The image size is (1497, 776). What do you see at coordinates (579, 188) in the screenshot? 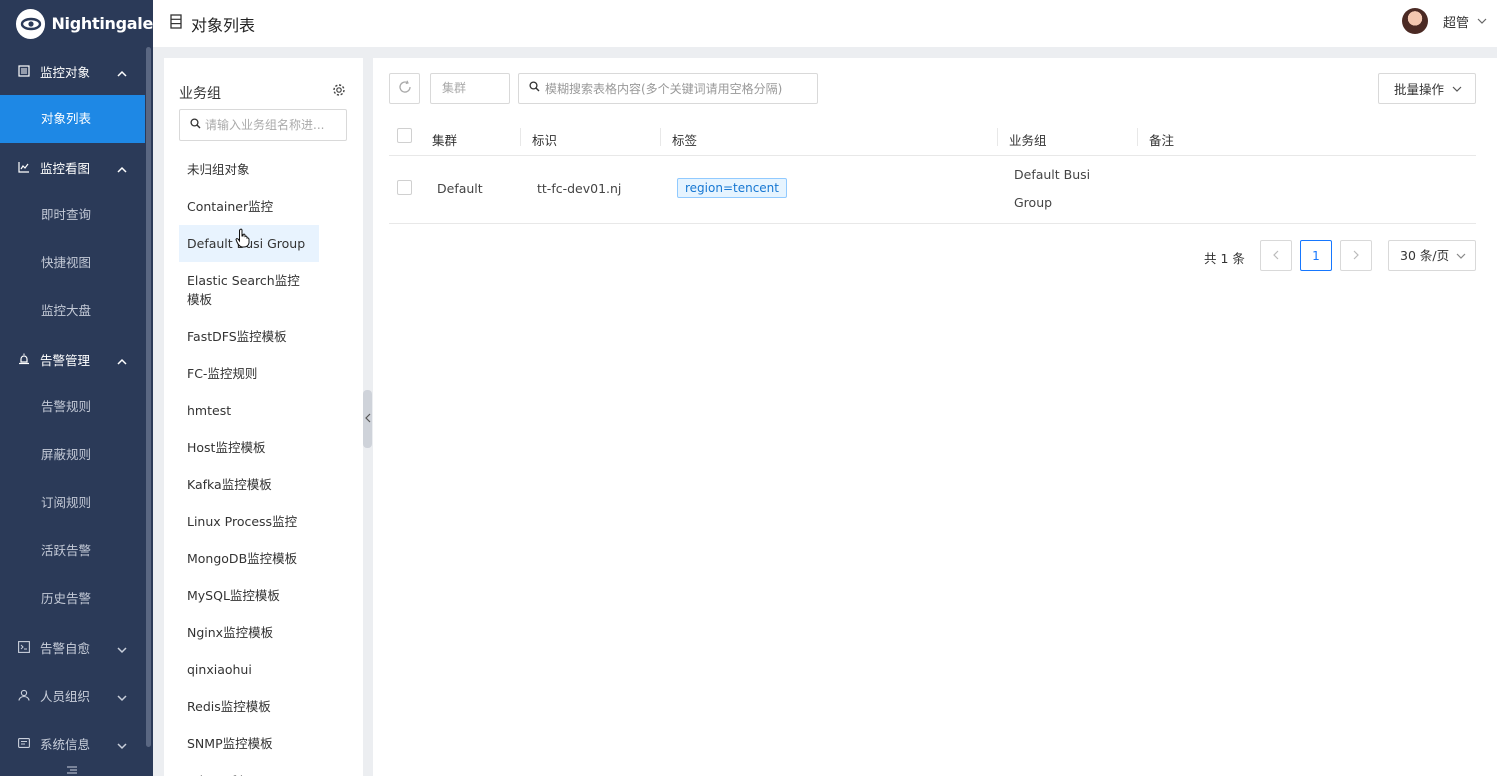
I see `cell-ident: tt-fc-dev01.nj` at bounding box center [579, 188].